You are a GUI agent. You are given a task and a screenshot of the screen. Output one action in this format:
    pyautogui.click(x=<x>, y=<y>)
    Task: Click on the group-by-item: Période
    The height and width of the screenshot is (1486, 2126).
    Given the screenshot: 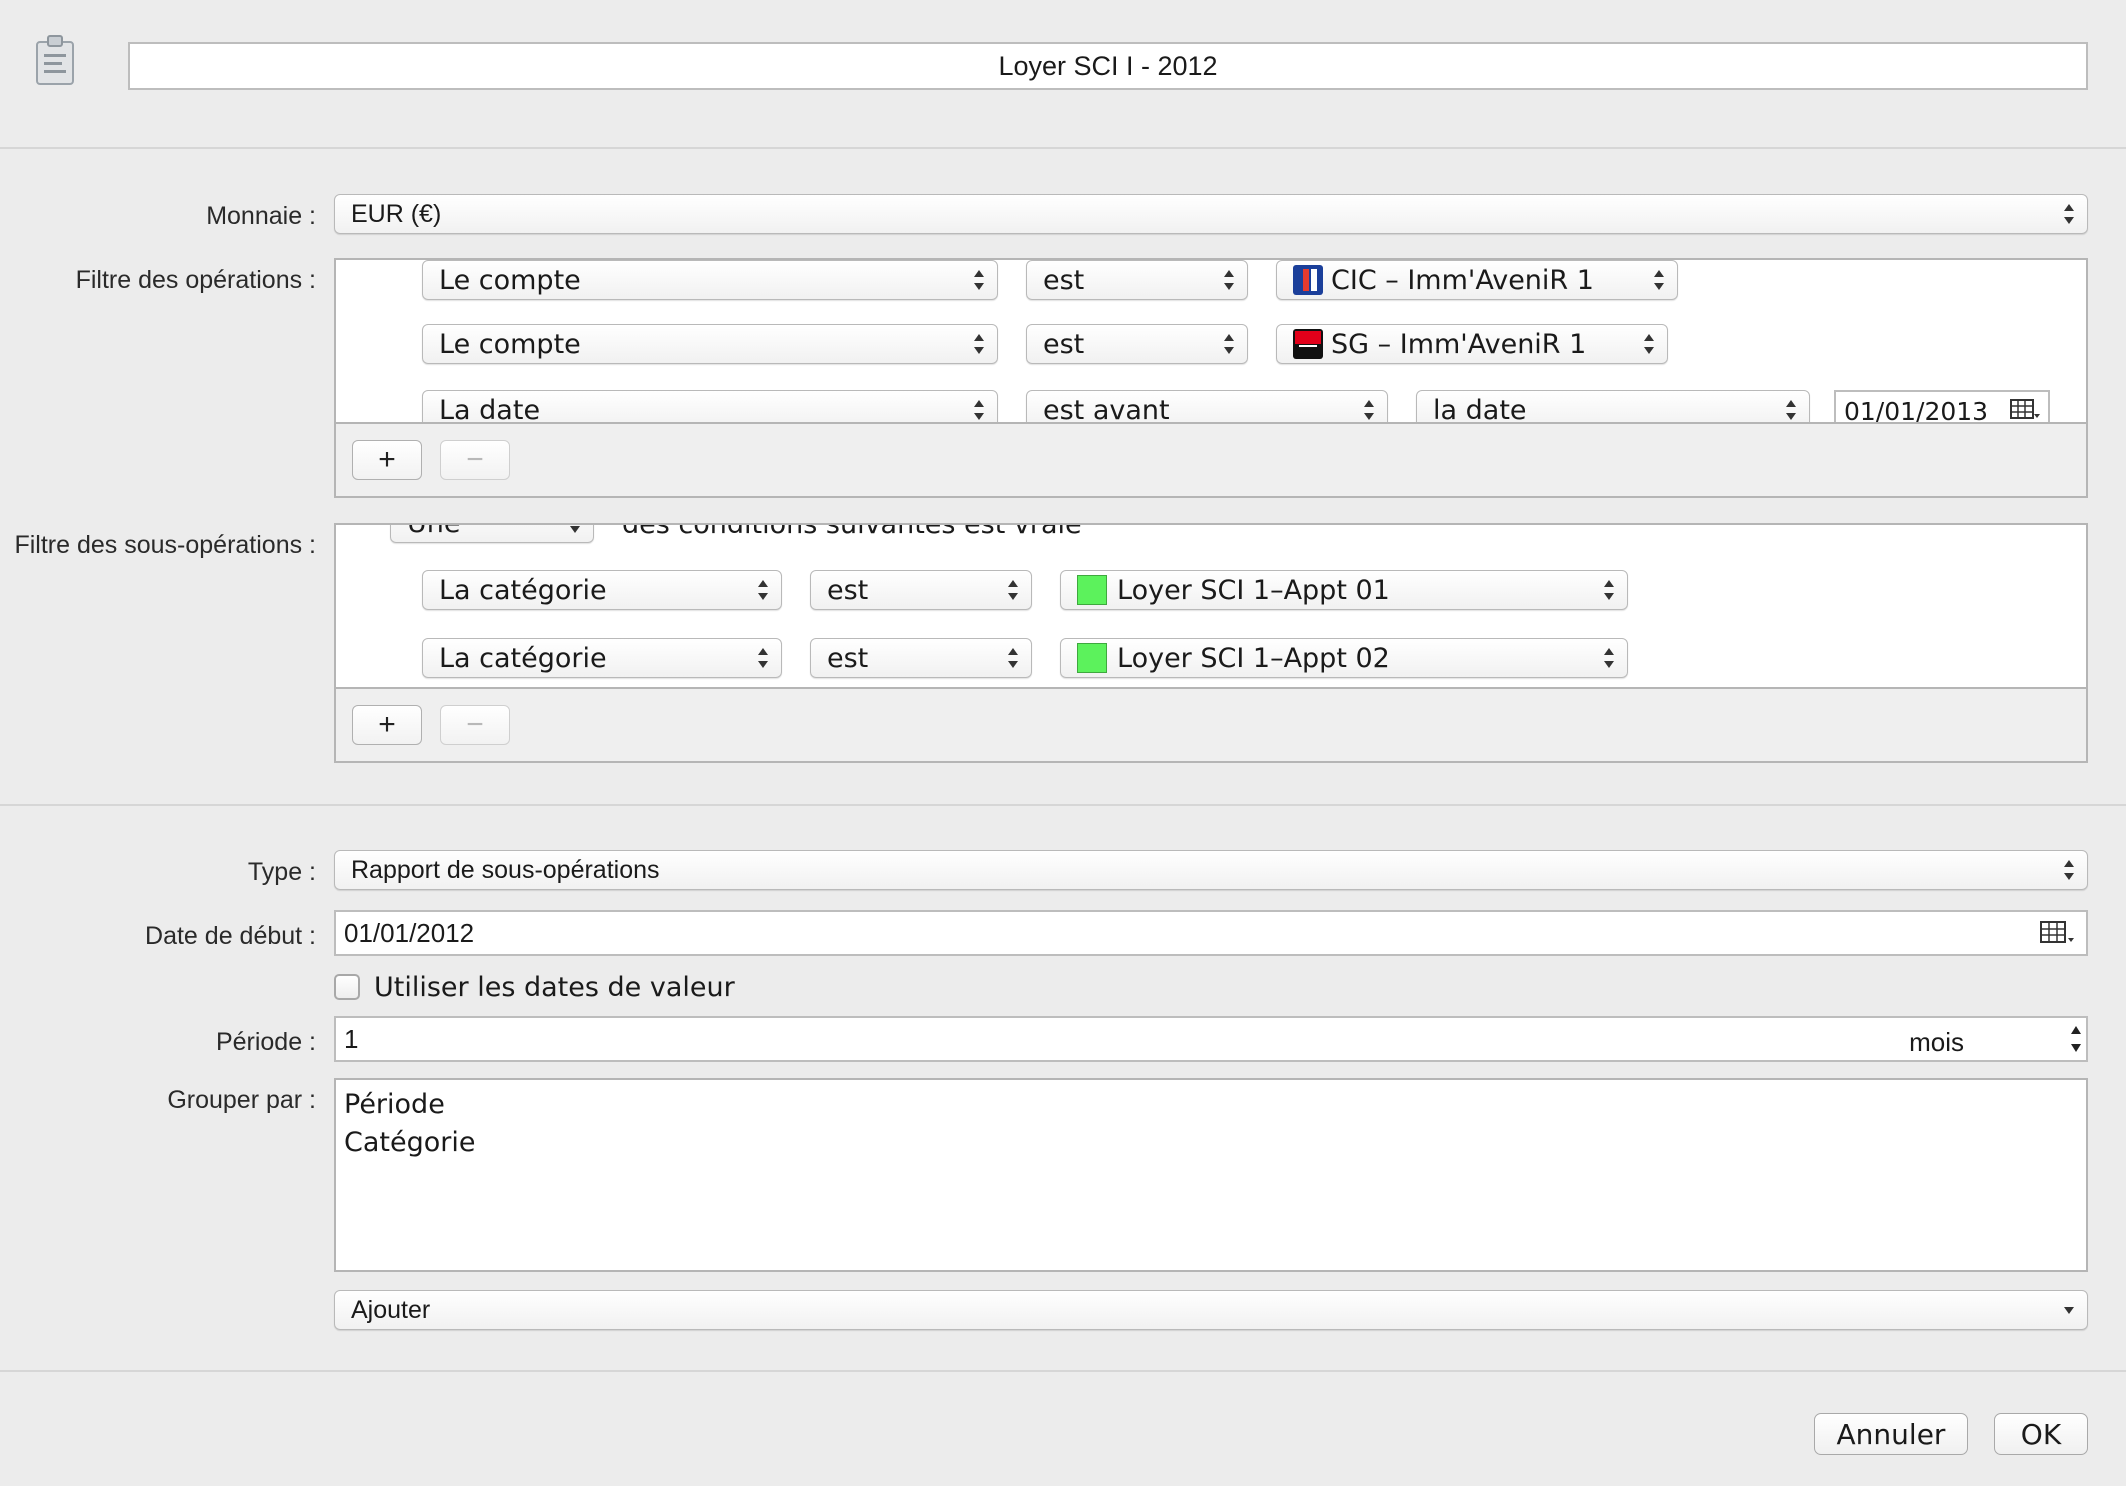 What is the action you would take?
    pyautogui.click(x=1211, y=1105)
    